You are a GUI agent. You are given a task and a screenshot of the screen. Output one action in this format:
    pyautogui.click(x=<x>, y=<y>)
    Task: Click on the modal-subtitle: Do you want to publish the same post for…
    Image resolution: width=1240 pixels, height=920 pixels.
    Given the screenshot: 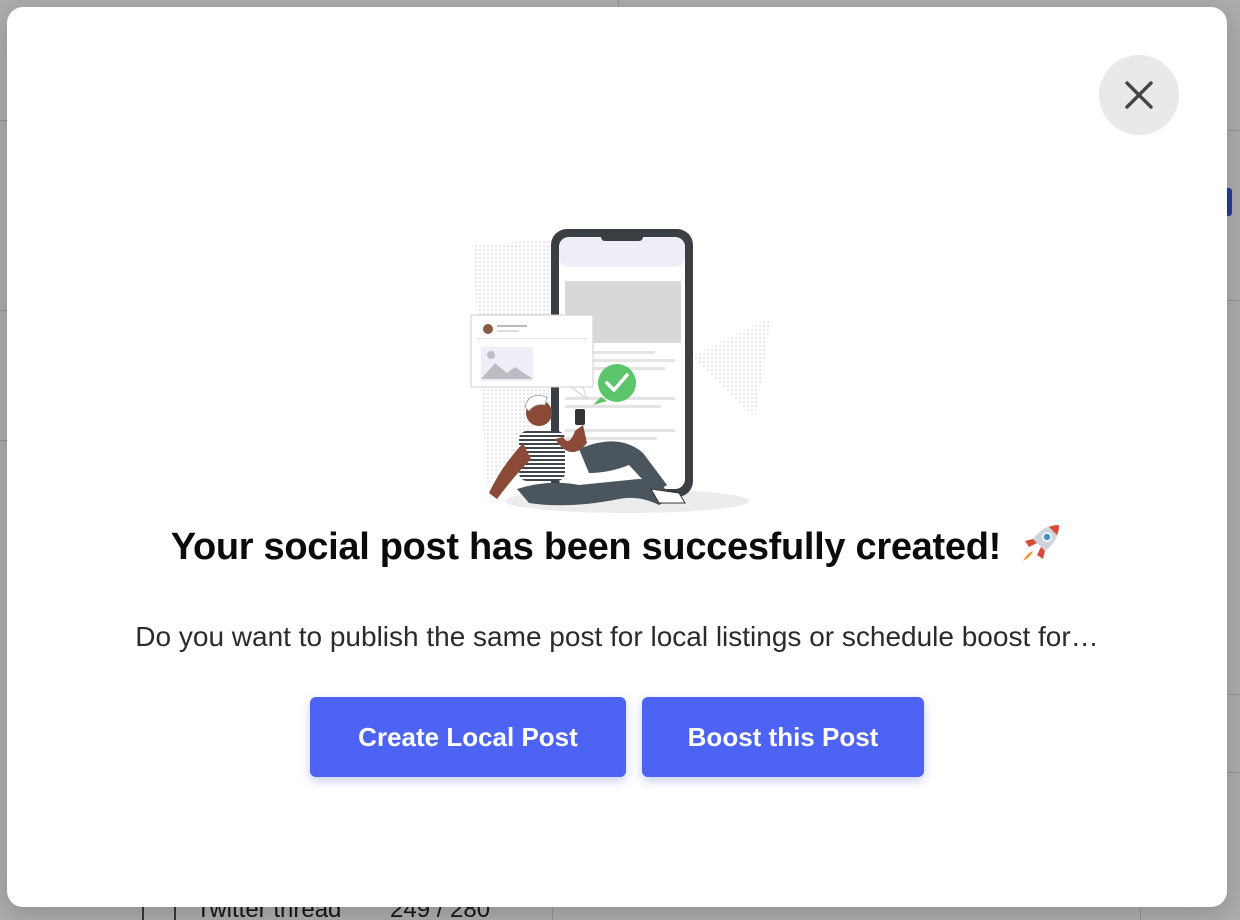 What is the action you would take?
    pyautogui.click(x=617, y=636)
    